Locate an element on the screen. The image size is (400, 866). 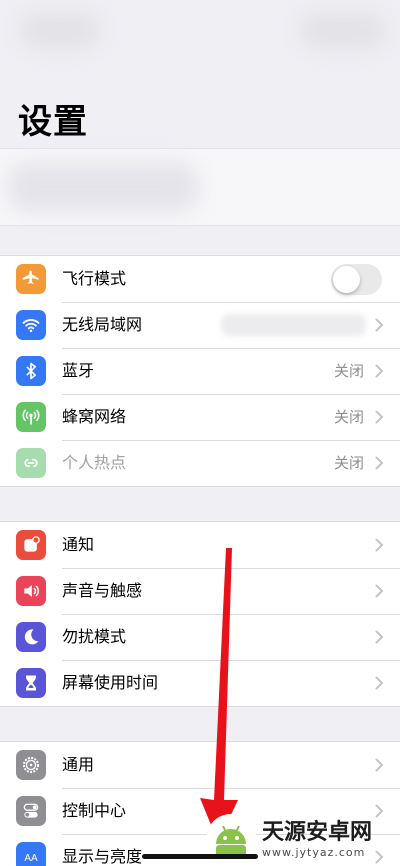
hotspot-icon is located at coordinates (31, 463).